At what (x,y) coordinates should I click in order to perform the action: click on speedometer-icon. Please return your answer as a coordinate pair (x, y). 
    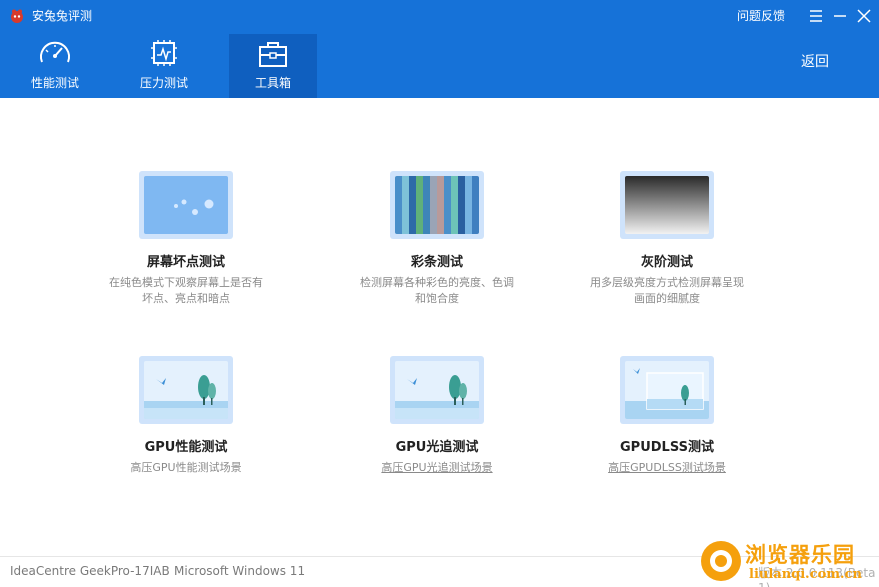
    Looking at the image, I should click on (55, 52).